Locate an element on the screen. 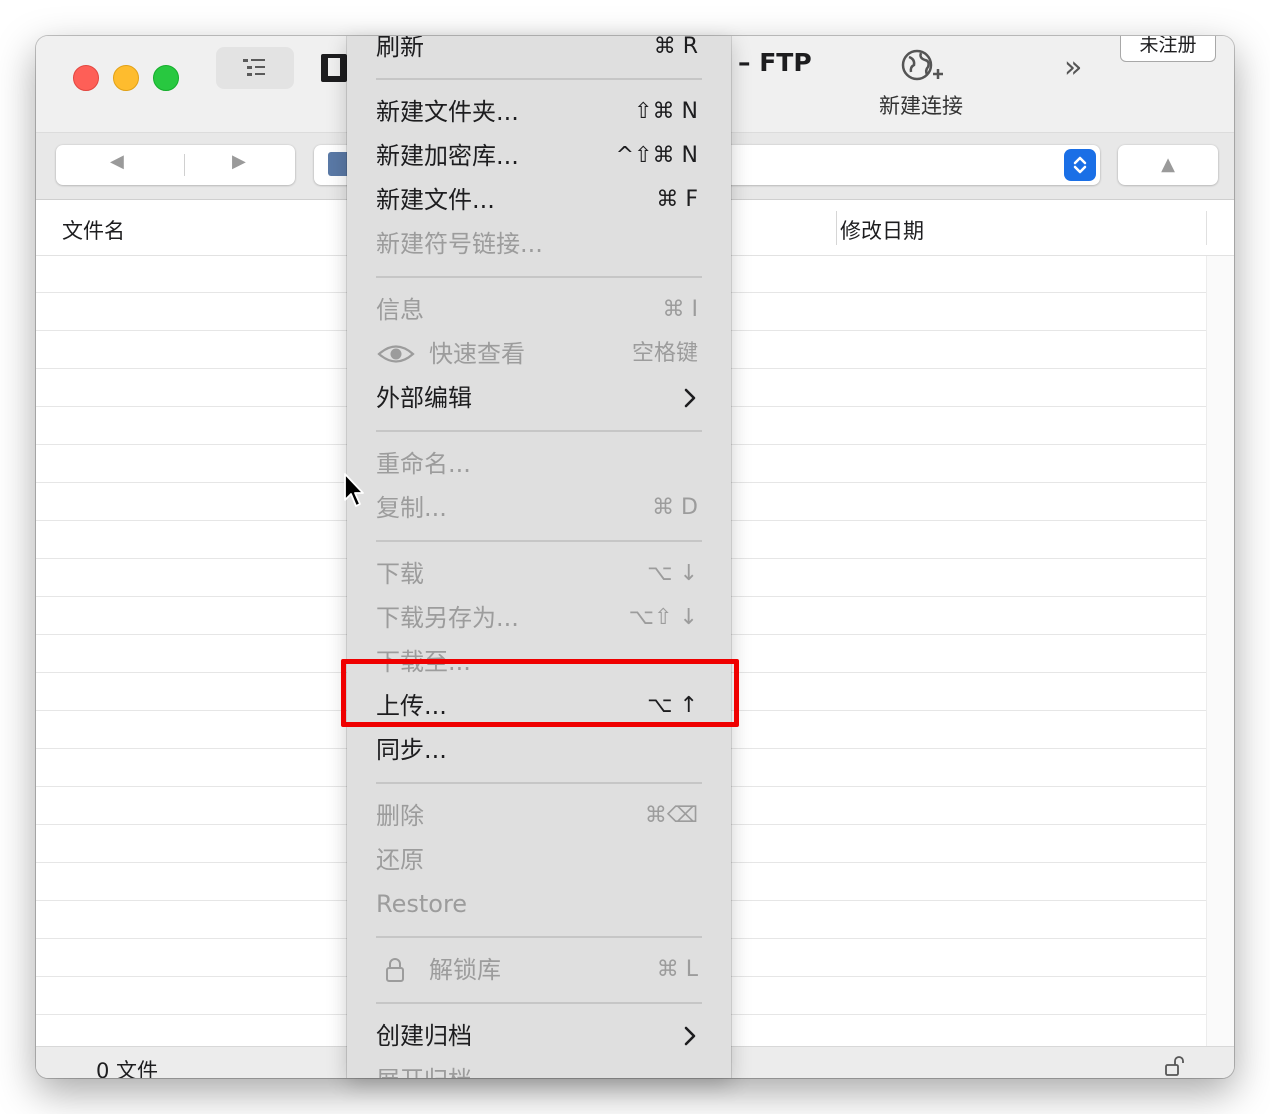 The height and width of the screenshot is (1114, 1270). menu-item-label: 刷新 is located at coordinates (400, 48).